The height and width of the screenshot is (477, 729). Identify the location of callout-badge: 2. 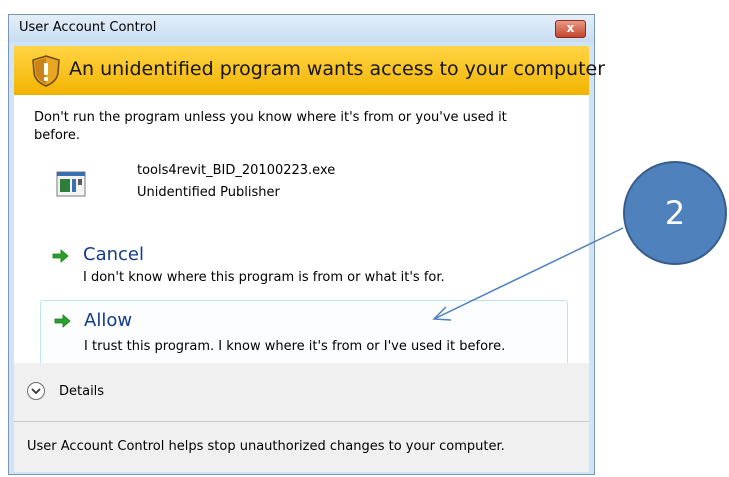
(675, 213).